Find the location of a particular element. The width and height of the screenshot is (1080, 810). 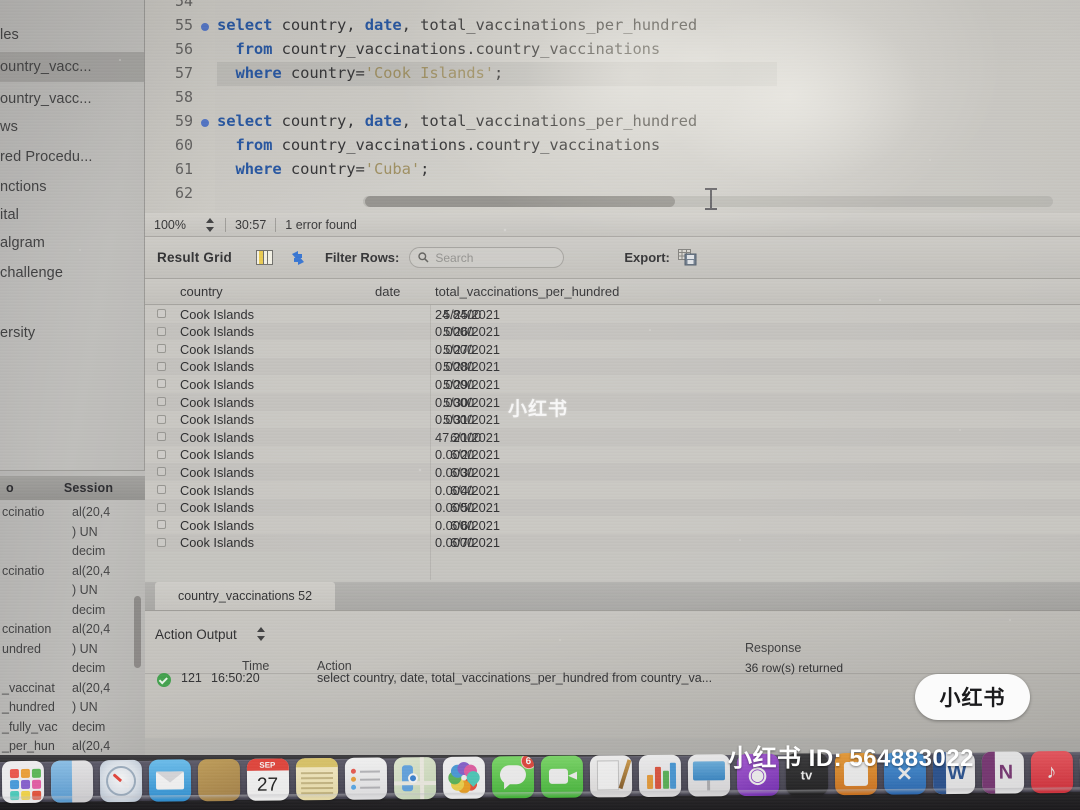

table-row: Cook Islands 6/1/2021 47.2000 is located at coordinates (612, 437).